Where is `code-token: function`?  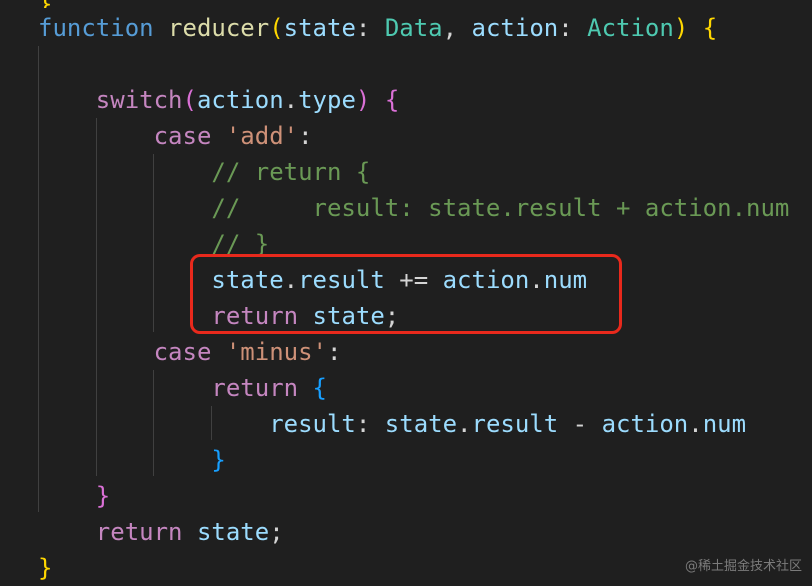
code-token: function is located at coordinates (96, 28).